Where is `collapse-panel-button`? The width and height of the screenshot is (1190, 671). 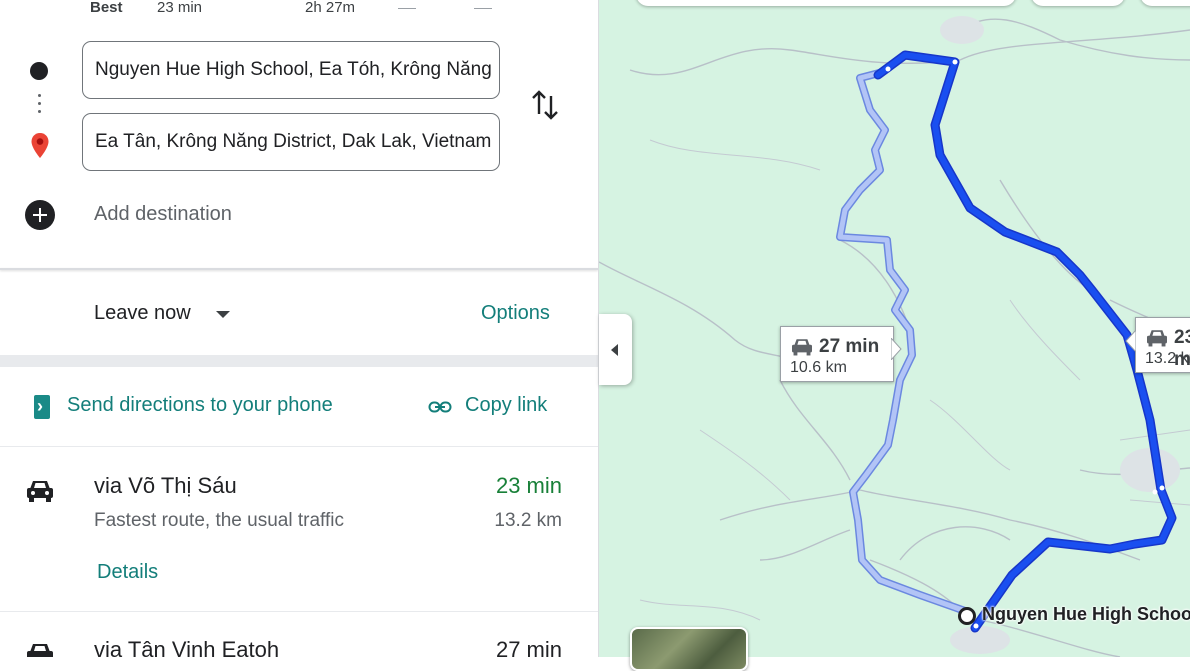
collapse-panel-button is located at coordinates (615, 349).